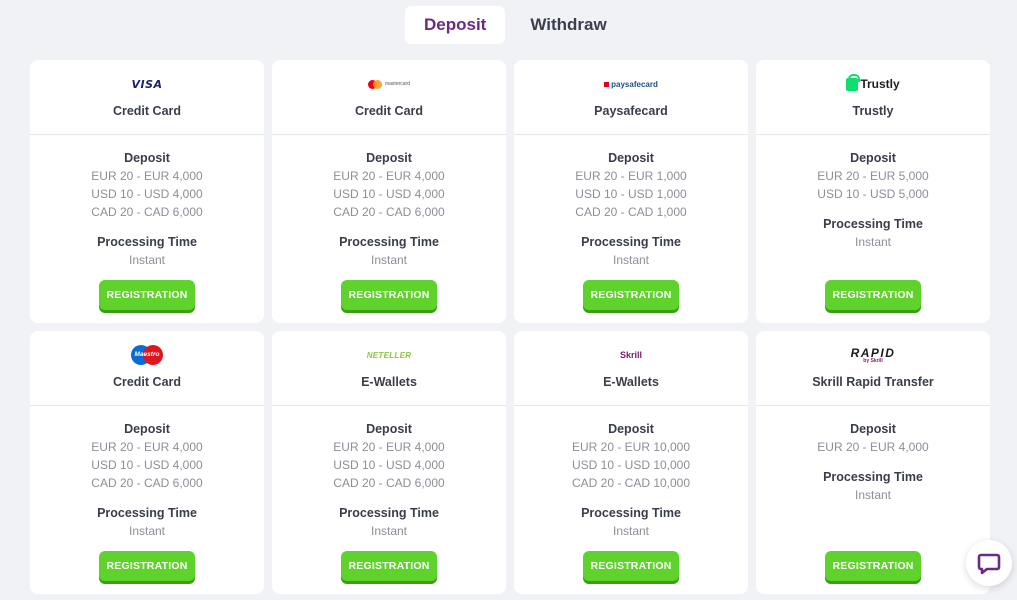 Image resolution: width=1017 pixels, height=600 pixels. Describe the element at coordinates (631, 212) in the screenshot. I see `deposit-limit: CAD 20 - CAD 1,000` at that location.